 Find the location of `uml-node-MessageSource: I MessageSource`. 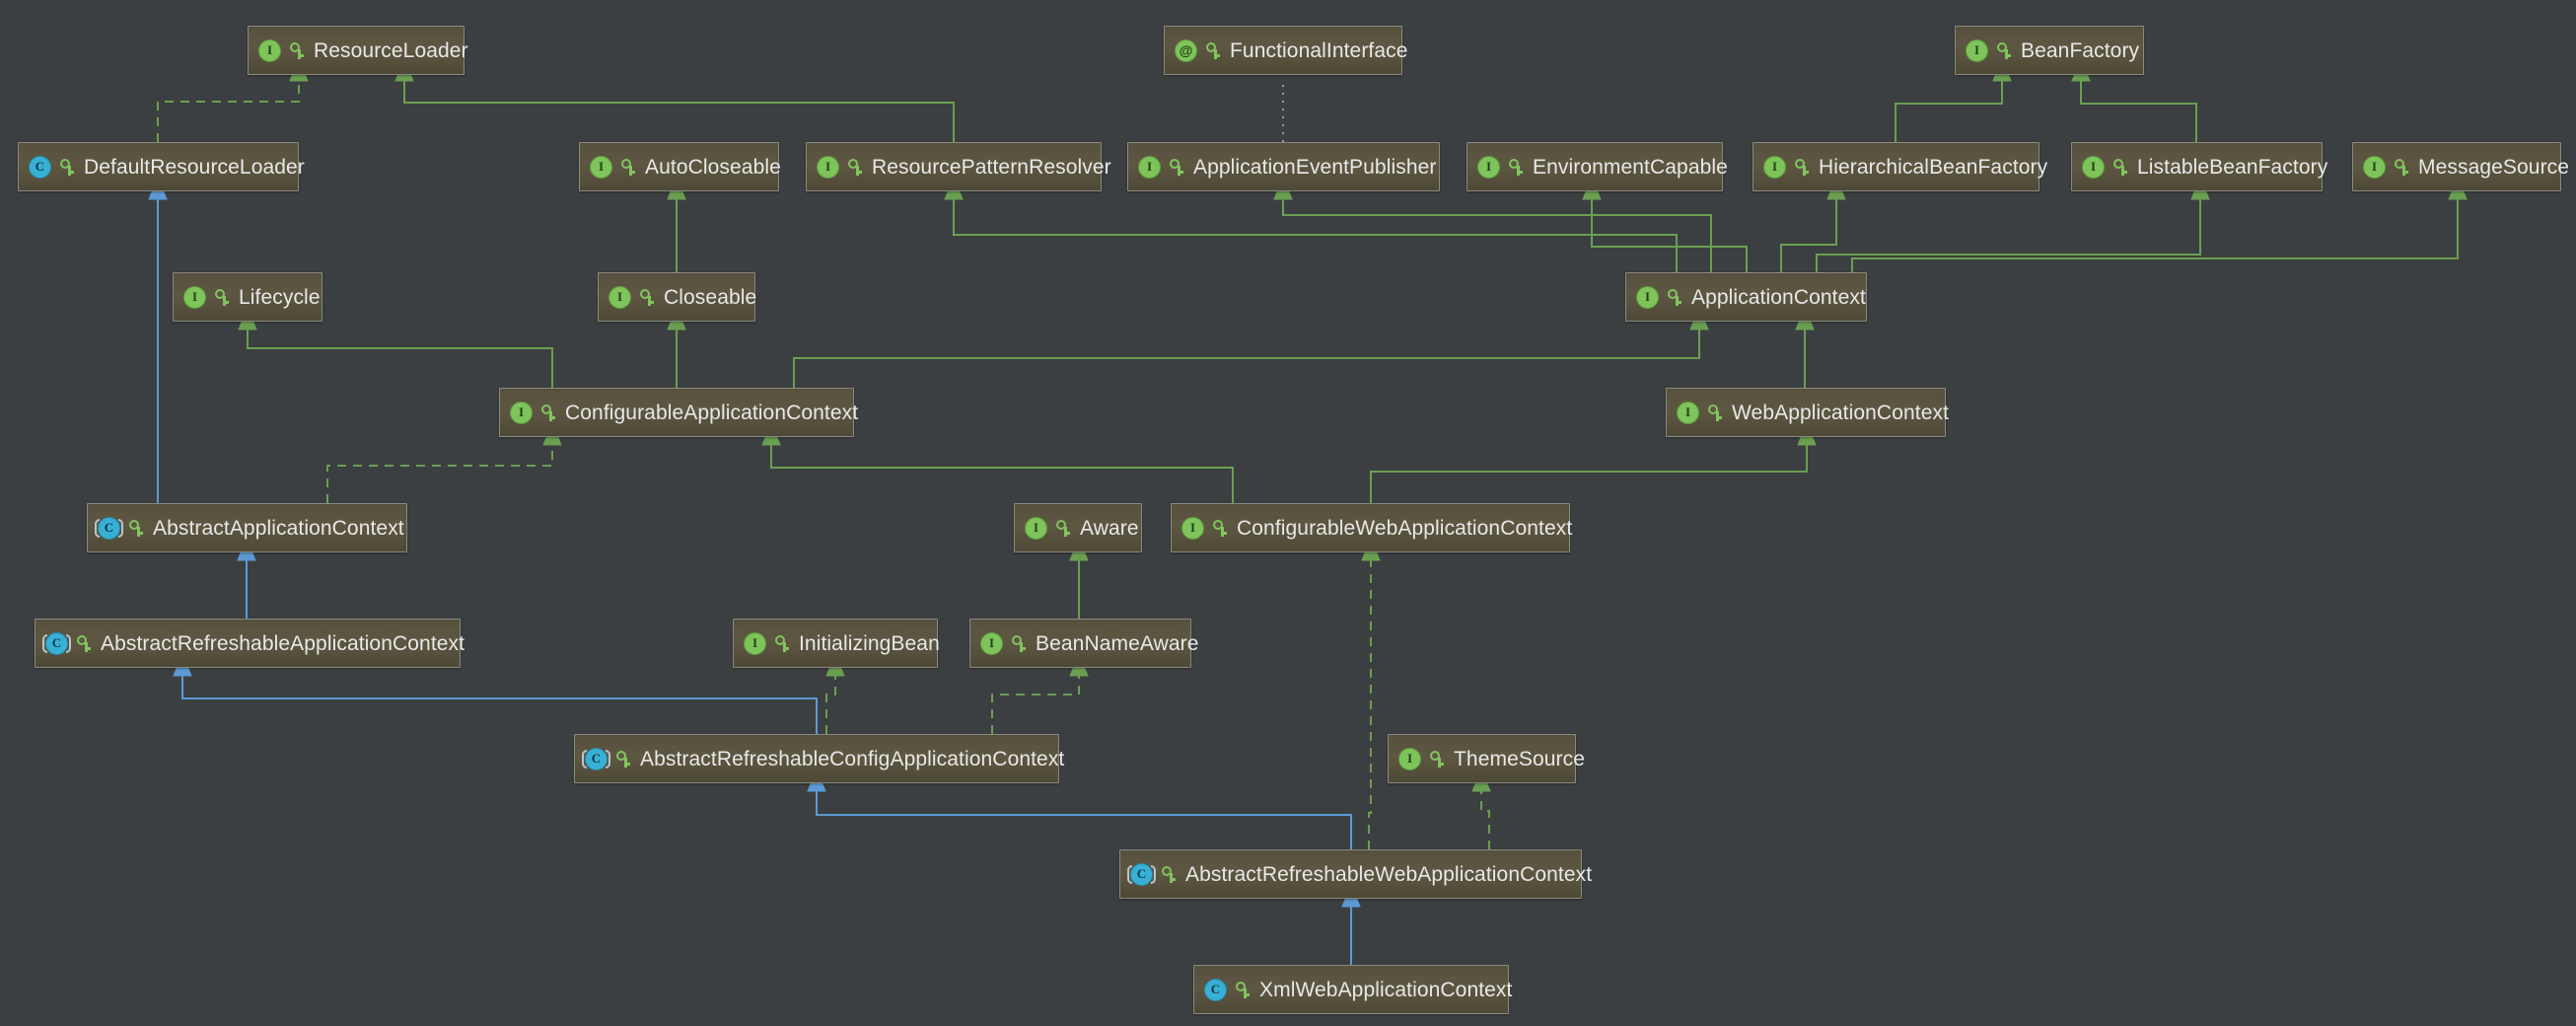

uml-node-MessageSource: I MessageSource is located at coordinates (2460, 166).